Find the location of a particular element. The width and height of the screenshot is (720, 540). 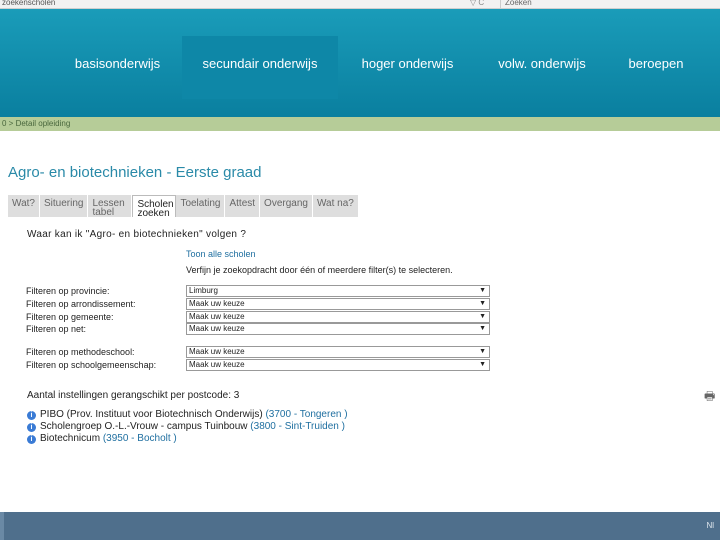

filter-select-methodeschool: Maak uw keuze ▼ is located at coordinates (338, 352).